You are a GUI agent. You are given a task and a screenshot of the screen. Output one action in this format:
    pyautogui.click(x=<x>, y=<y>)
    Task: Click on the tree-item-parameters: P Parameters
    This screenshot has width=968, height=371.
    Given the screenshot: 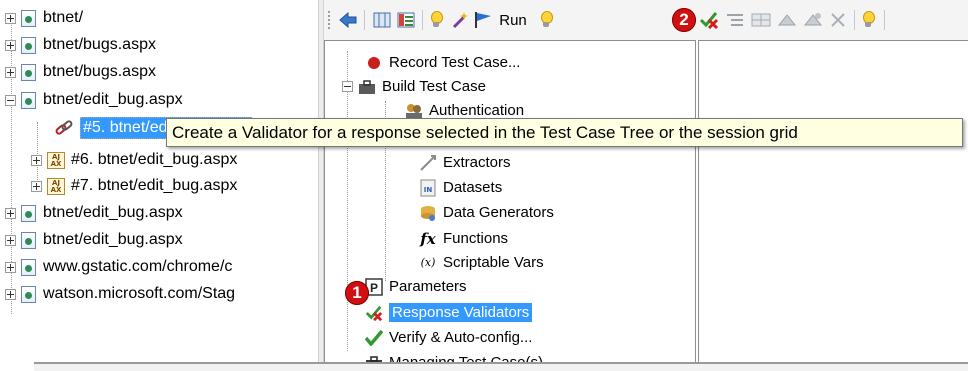 What is the action you would take?
    pyautogui.click(x=416, y=286)
    